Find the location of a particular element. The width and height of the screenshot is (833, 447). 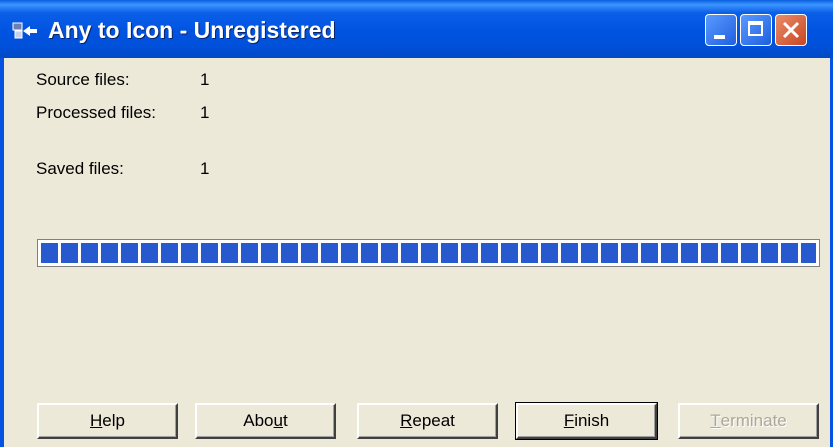

minimize-button is located at coordinates (721, 30).